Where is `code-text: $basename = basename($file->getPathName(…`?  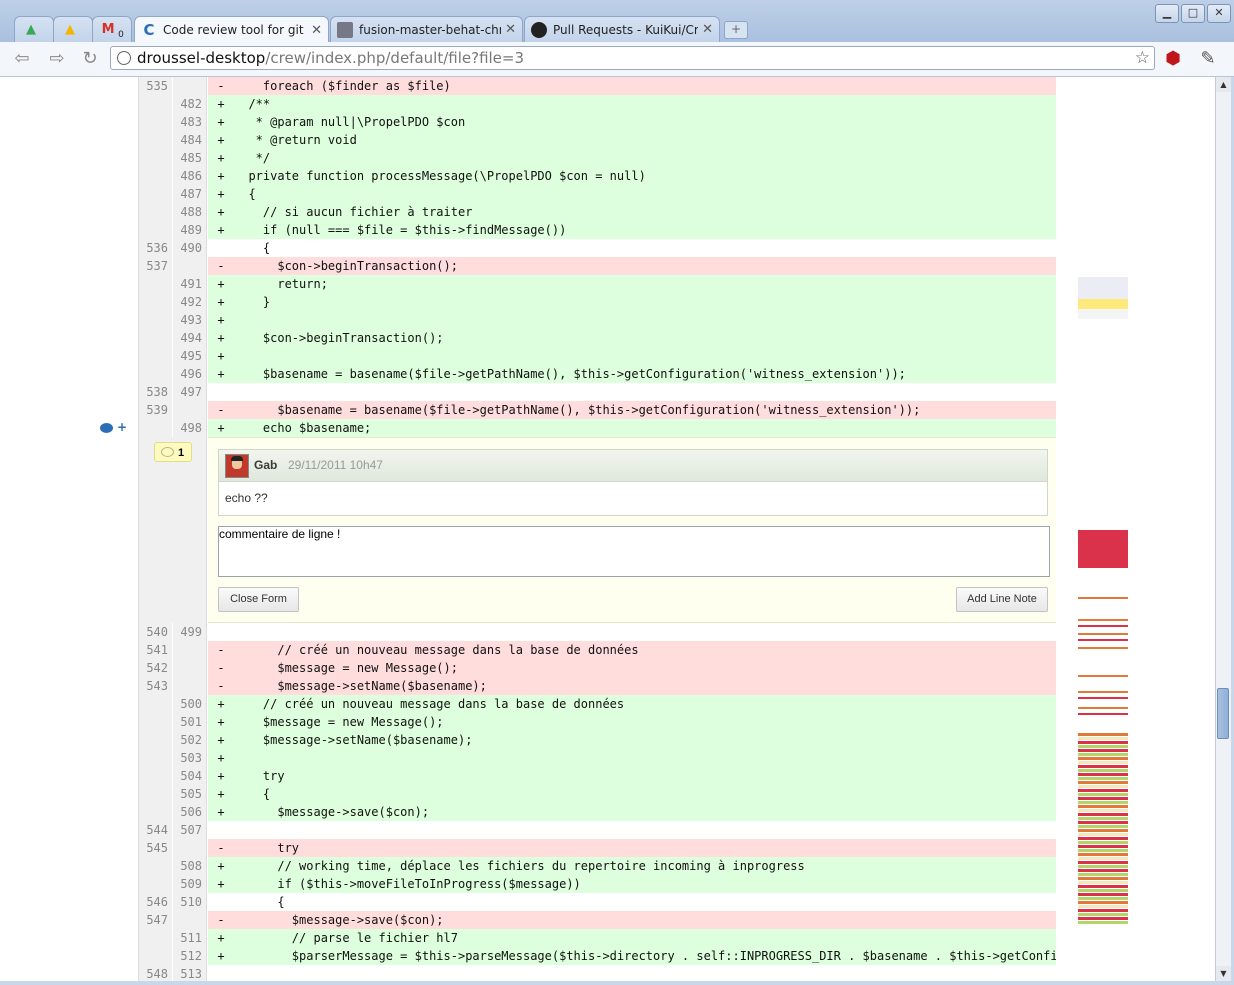
code-text: $basename = basename($file->getPathName(… is located at coordinates (570, 374).